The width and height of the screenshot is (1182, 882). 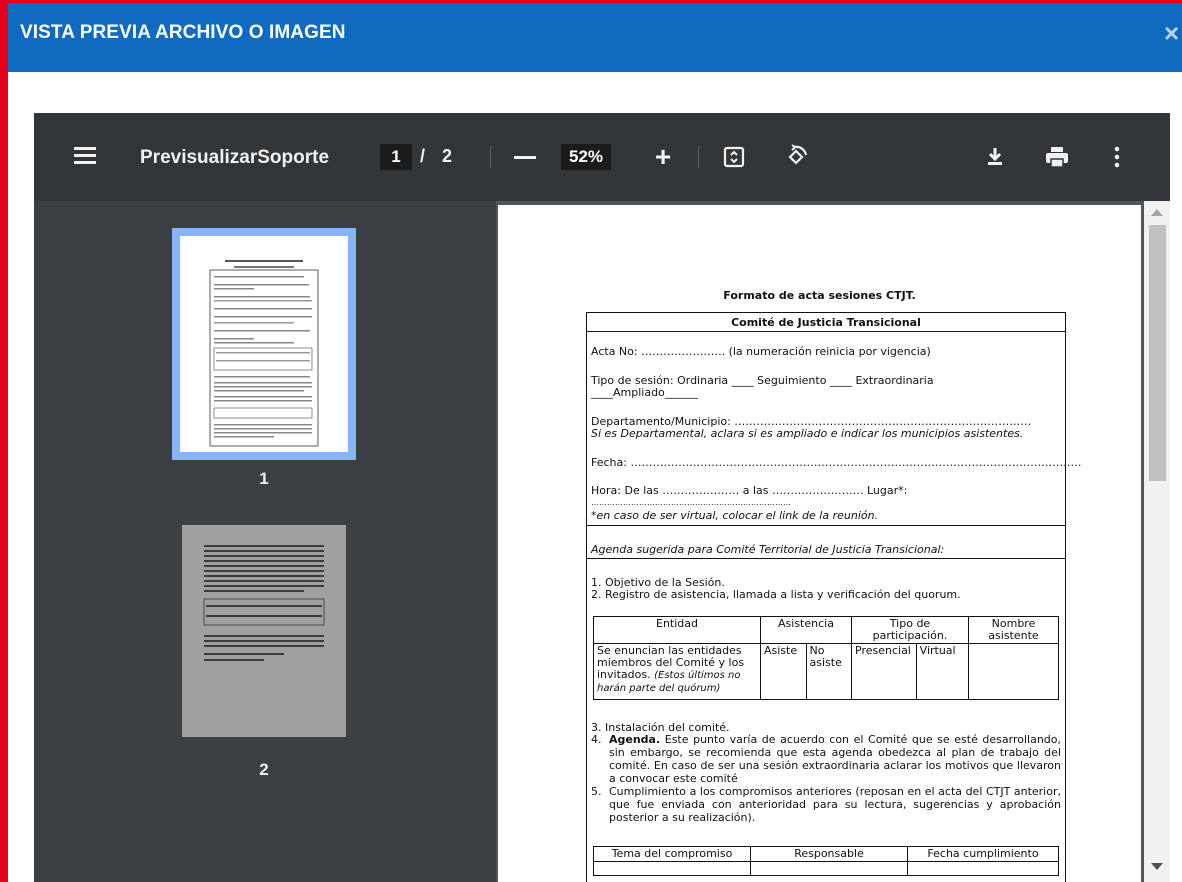 What do you see at coordinates (1157, 541) in the screenshot?
I see `scrollbar` at bounding box center [1157, 541].